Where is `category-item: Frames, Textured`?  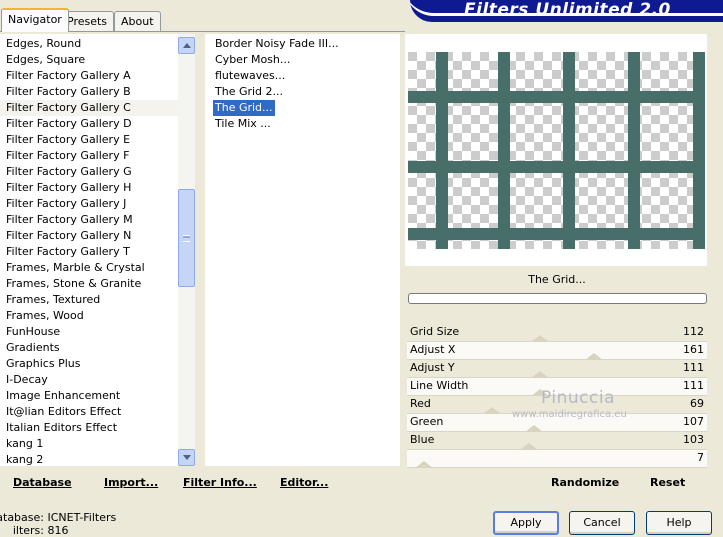
category-item: Frames, Textured is located at coordinates (89, 300).